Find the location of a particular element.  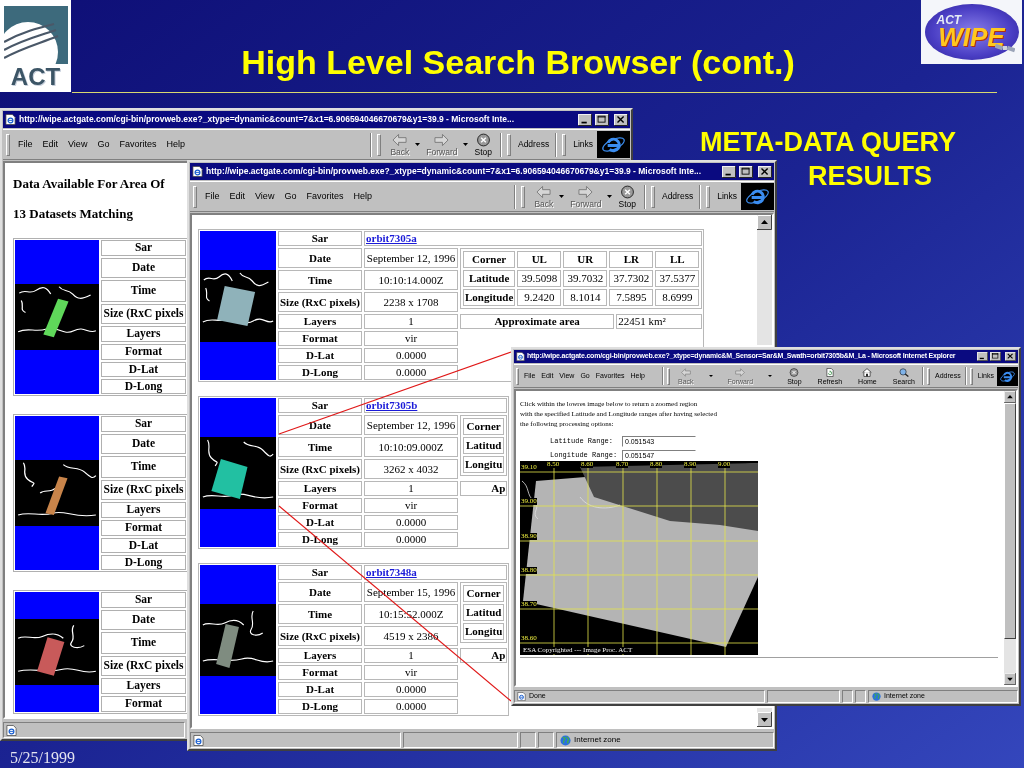

dataset-link: orbit7348a is located at coordinates (391, 572).